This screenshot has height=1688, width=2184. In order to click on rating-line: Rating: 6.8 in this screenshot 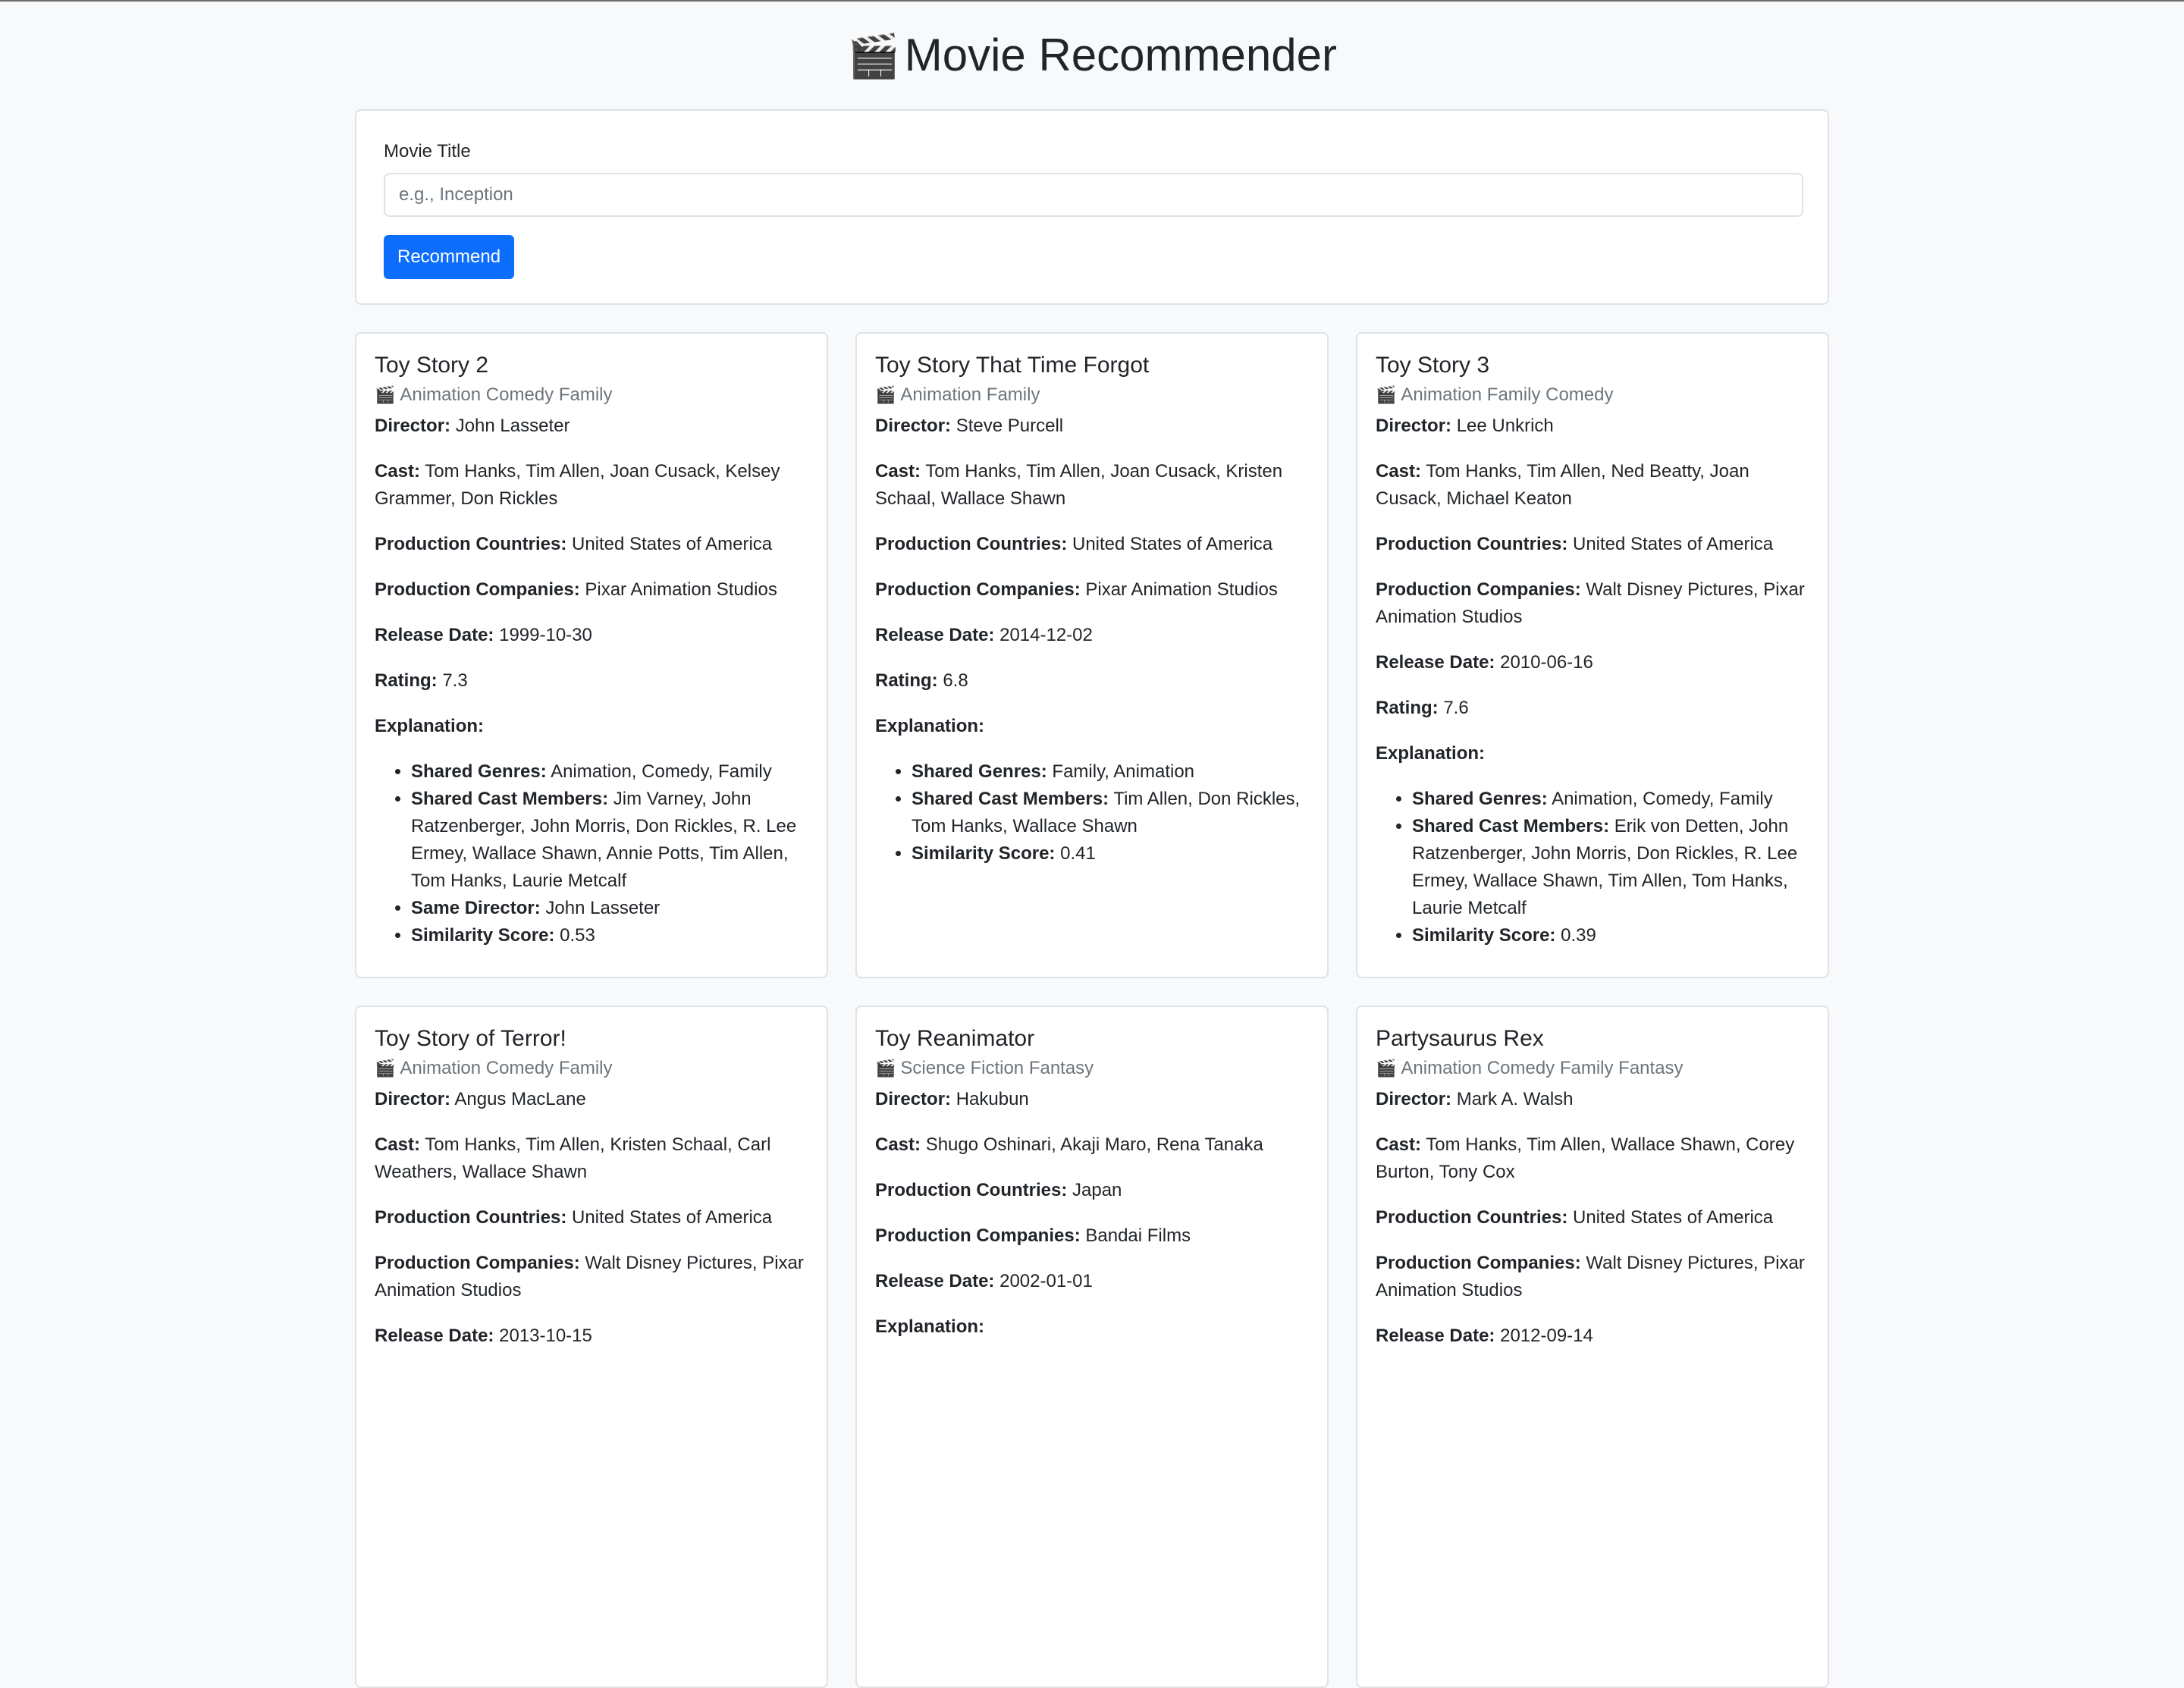, I will do `click(1092, 681)`.